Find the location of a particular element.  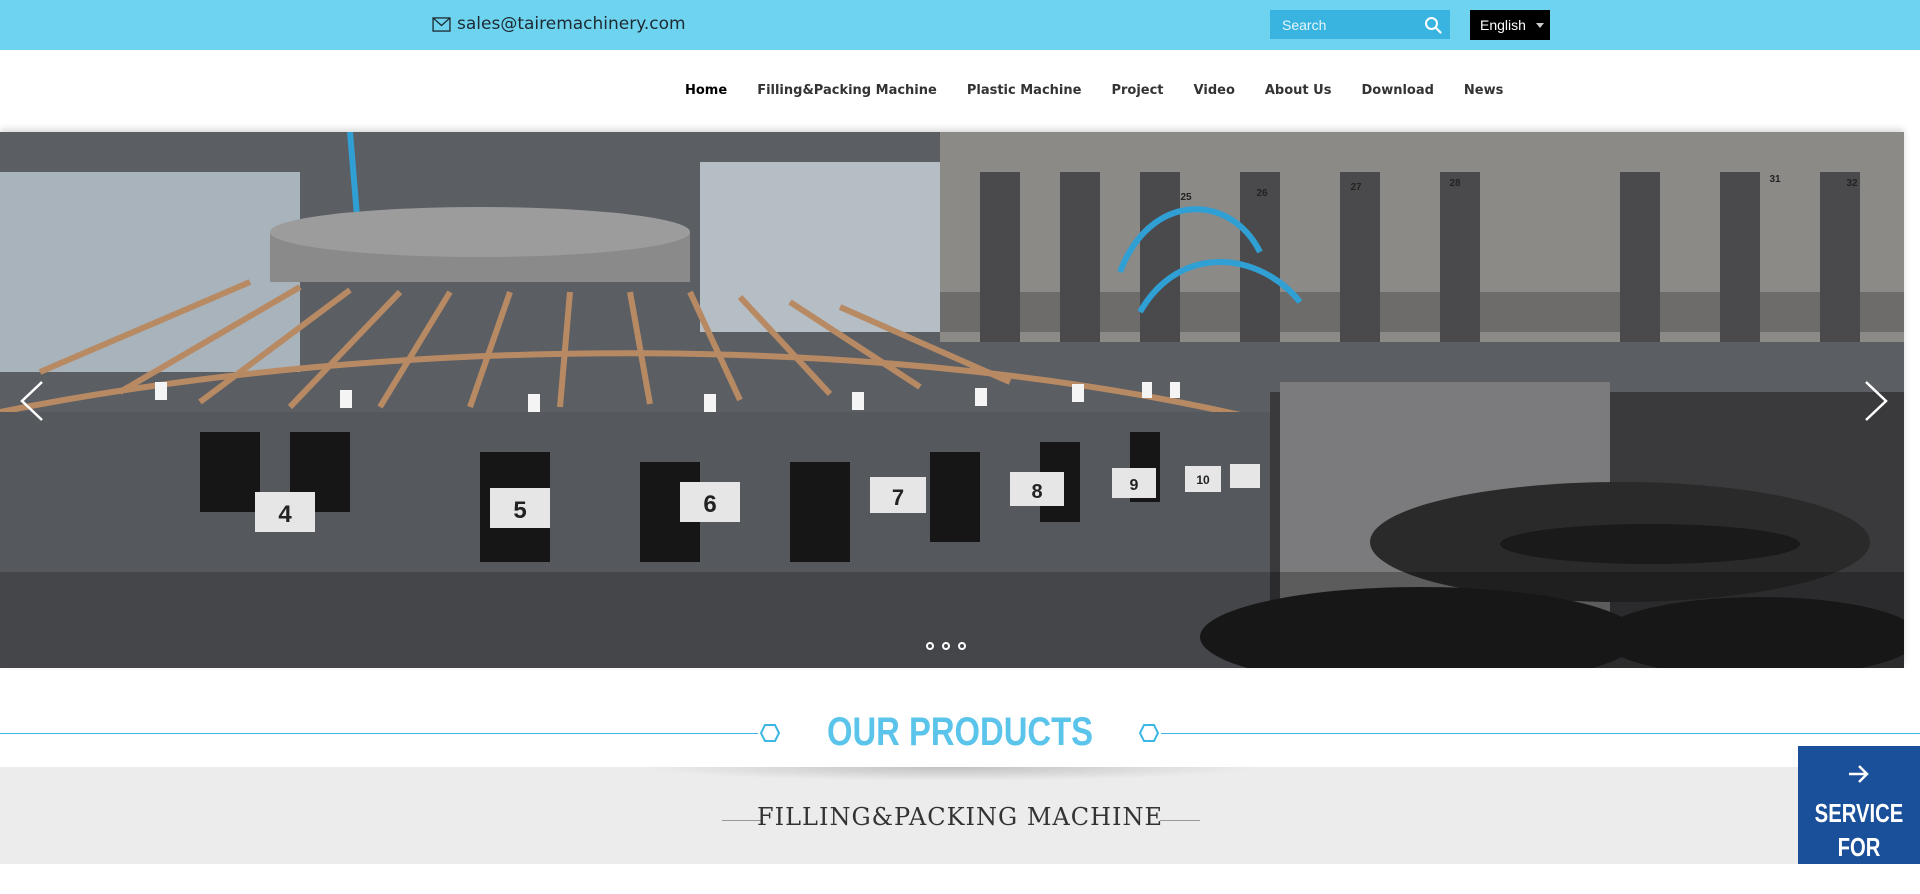

valve-label-32: 32 is located at coordinates (1852, 183).